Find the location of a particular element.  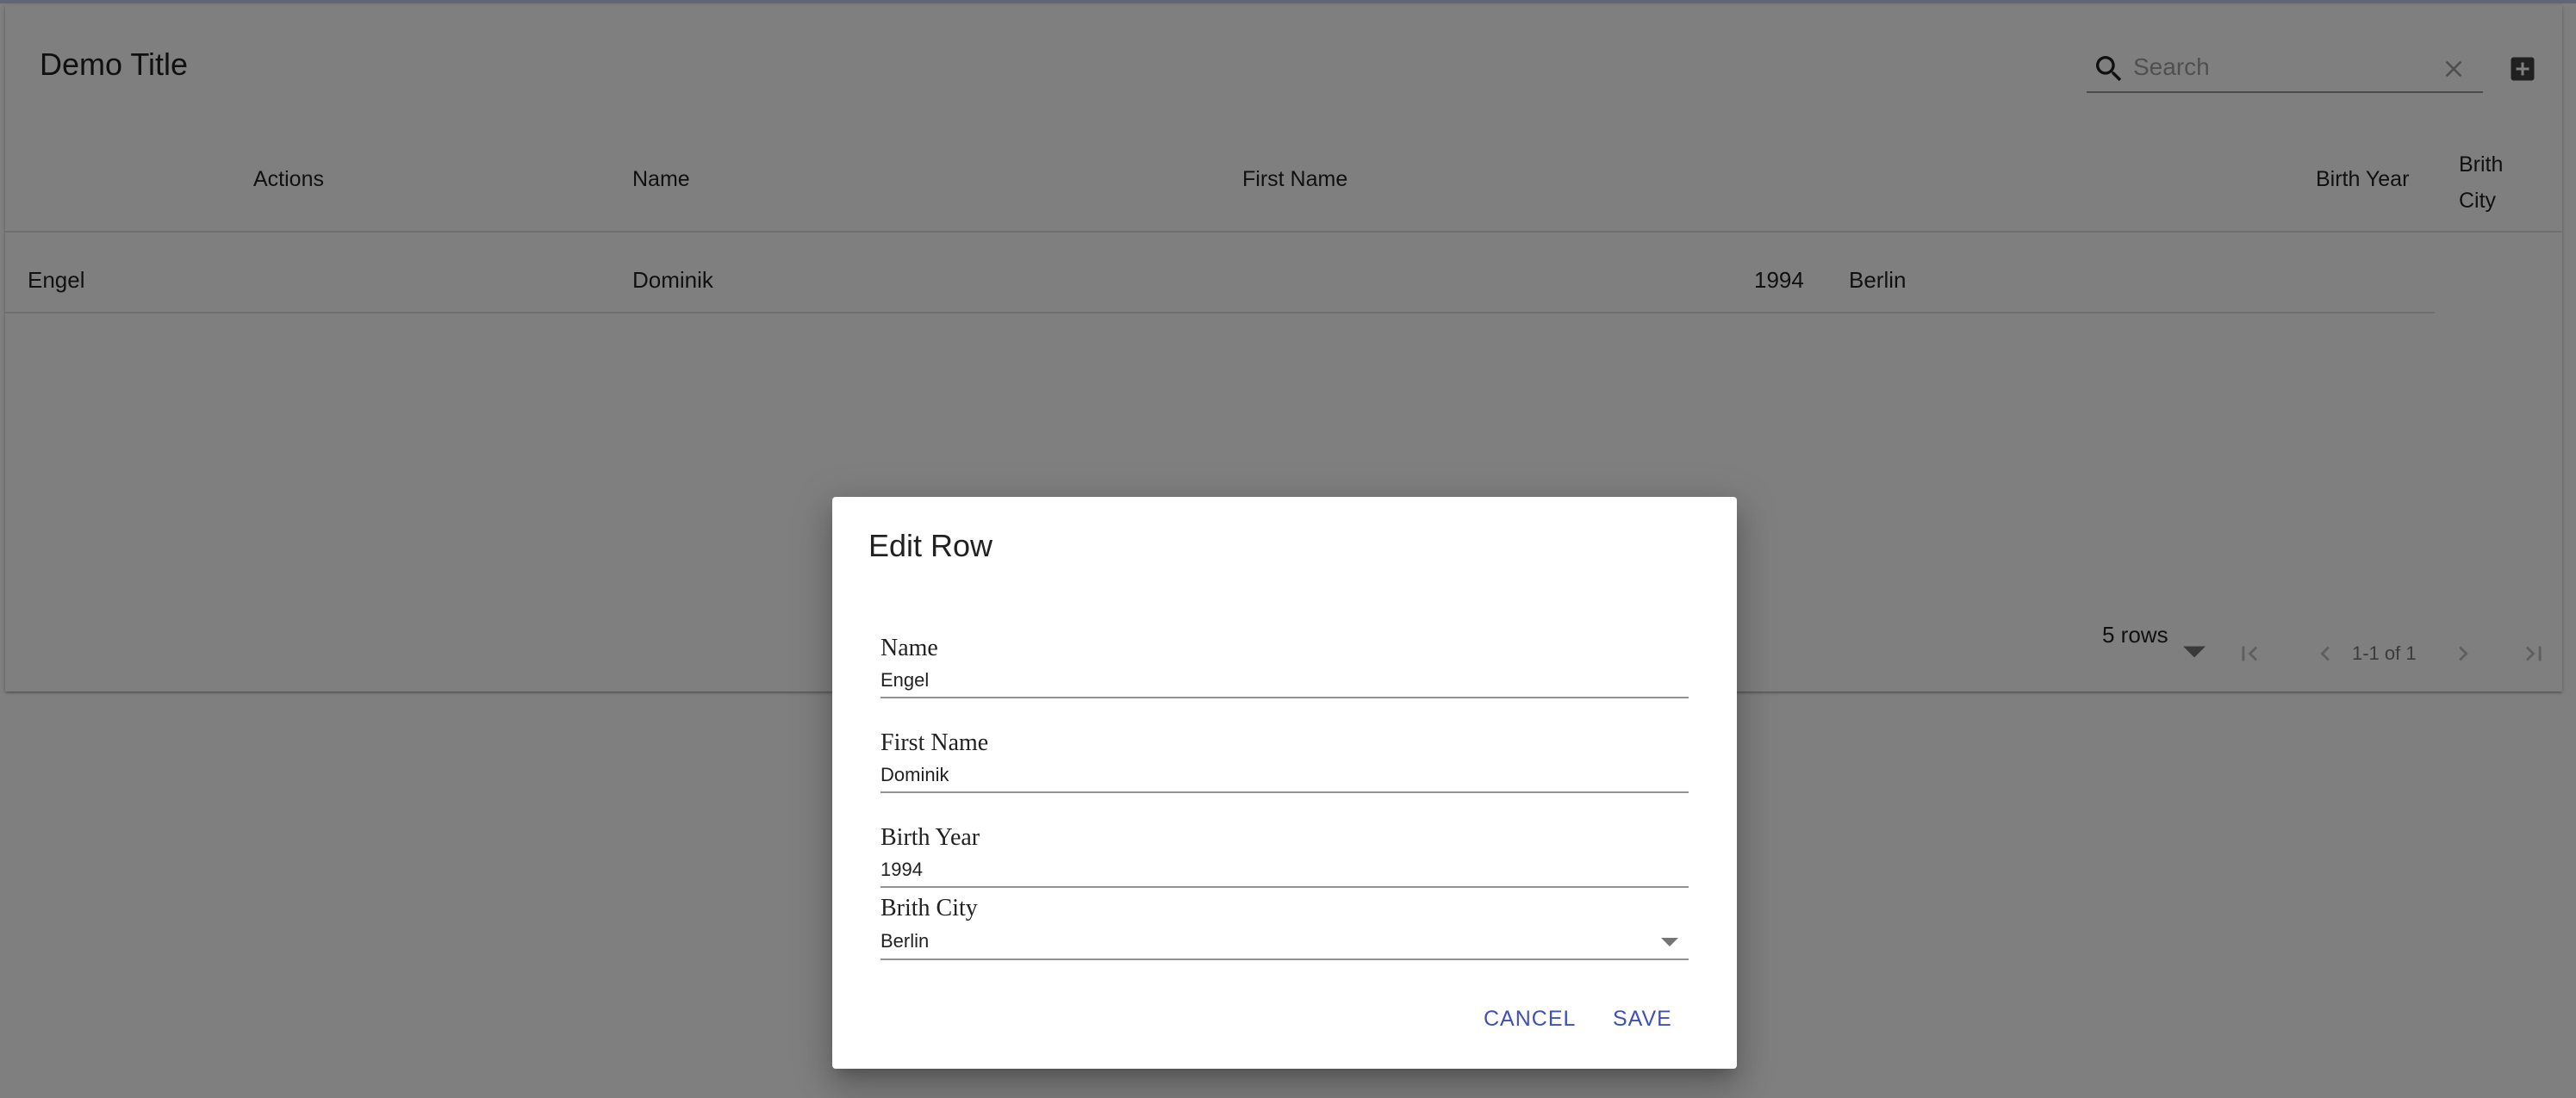

birth-city-value: Berlin is located at coordinates (905, 941).